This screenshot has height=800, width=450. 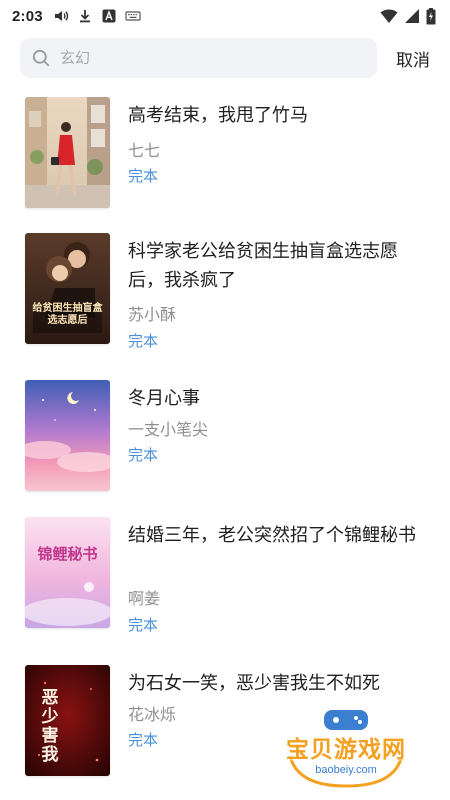 I want to click on book-title: 冬月心事, so click(x=273, y=398).